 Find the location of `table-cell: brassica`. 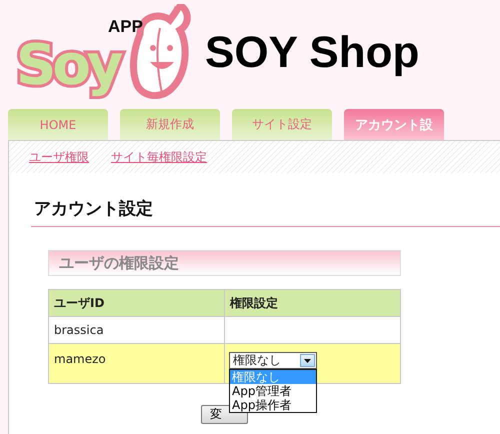

table-cell: brassica is located at coordinates (136, 330).